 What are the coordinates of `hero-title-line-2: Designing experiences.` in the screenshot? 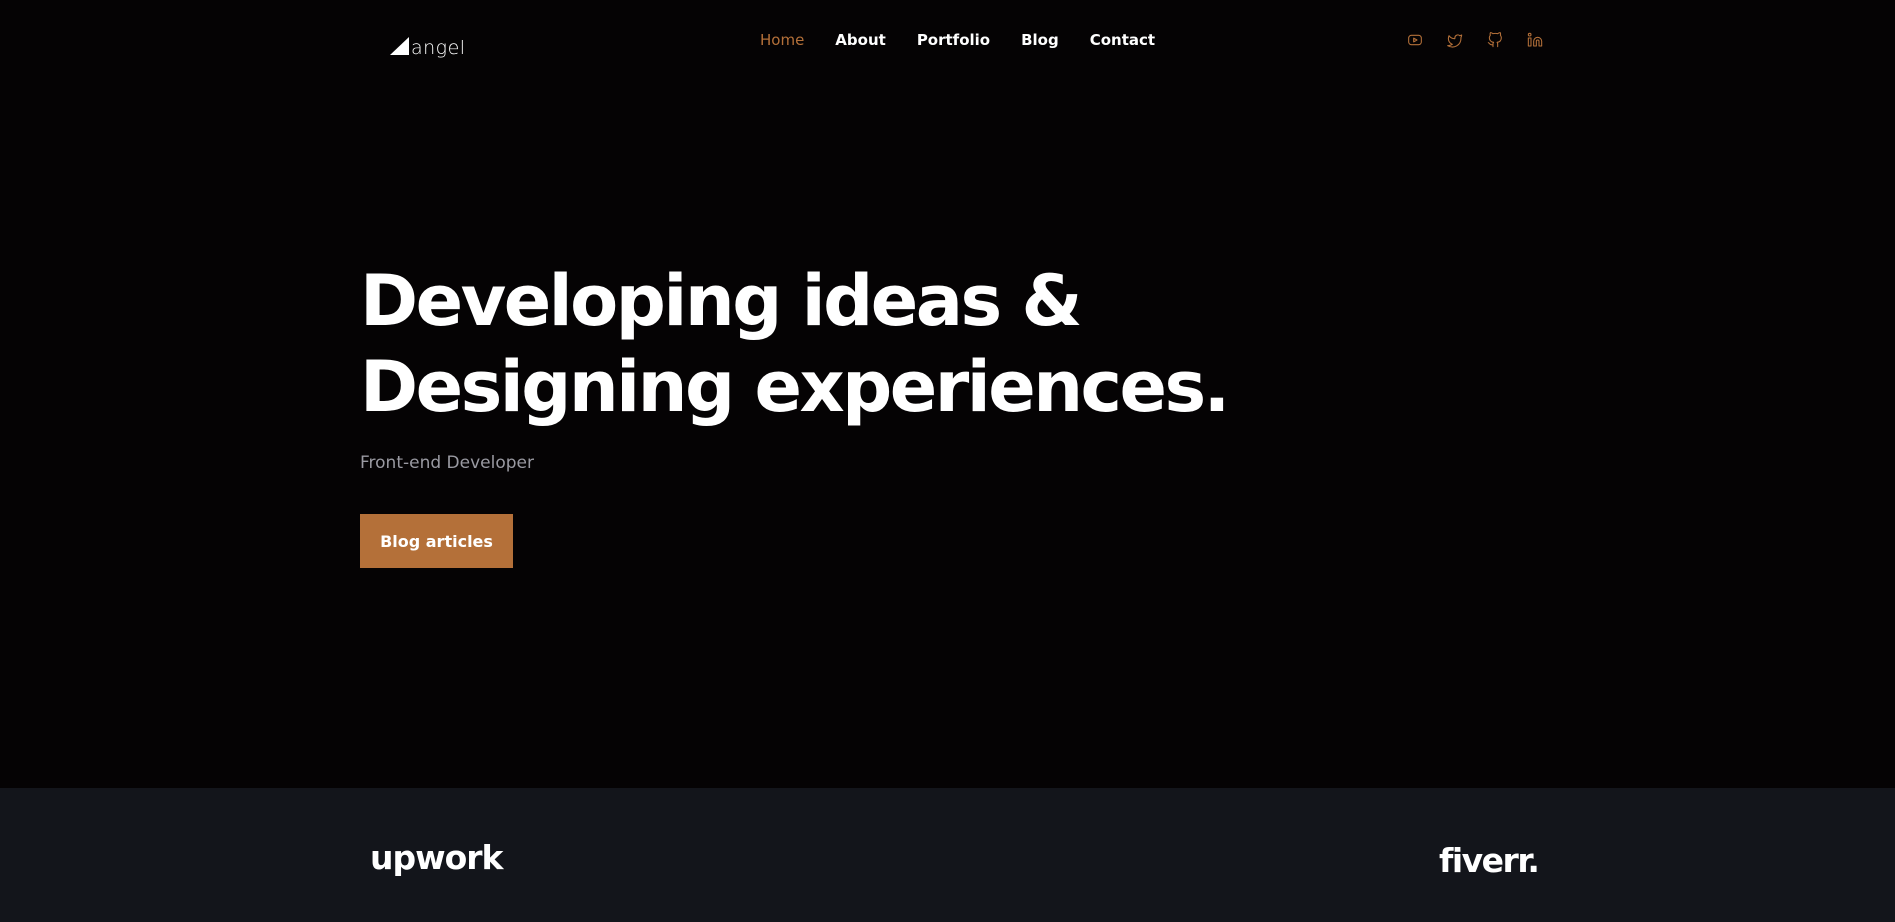 It's located at (795, 387).